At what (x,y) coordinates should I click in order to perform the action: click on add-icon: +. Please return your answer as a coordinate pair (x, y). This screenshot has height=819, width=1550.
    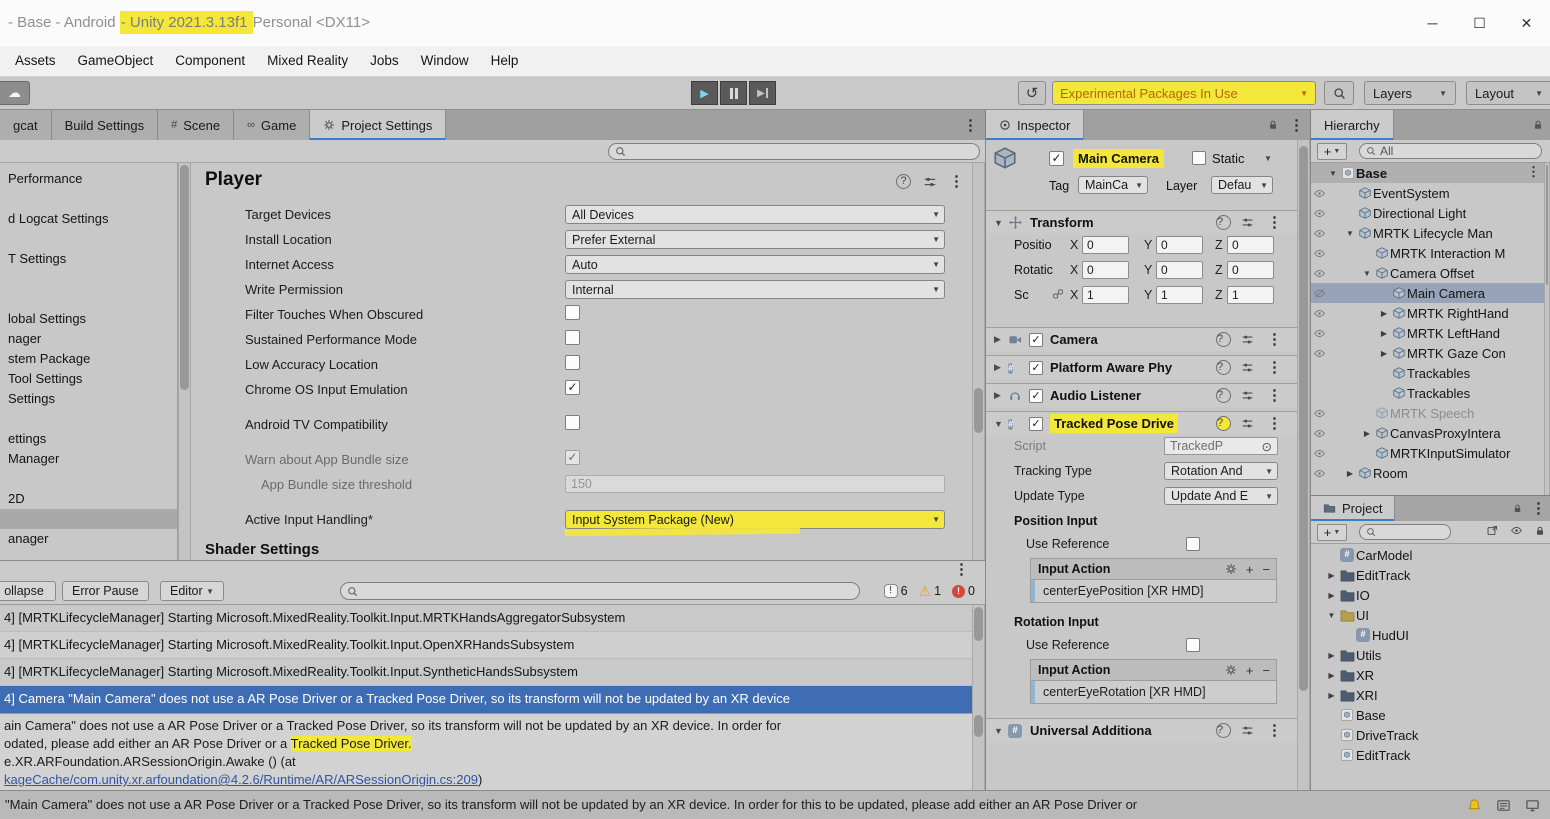
    Looking at the image, I should click on (1250, 670).